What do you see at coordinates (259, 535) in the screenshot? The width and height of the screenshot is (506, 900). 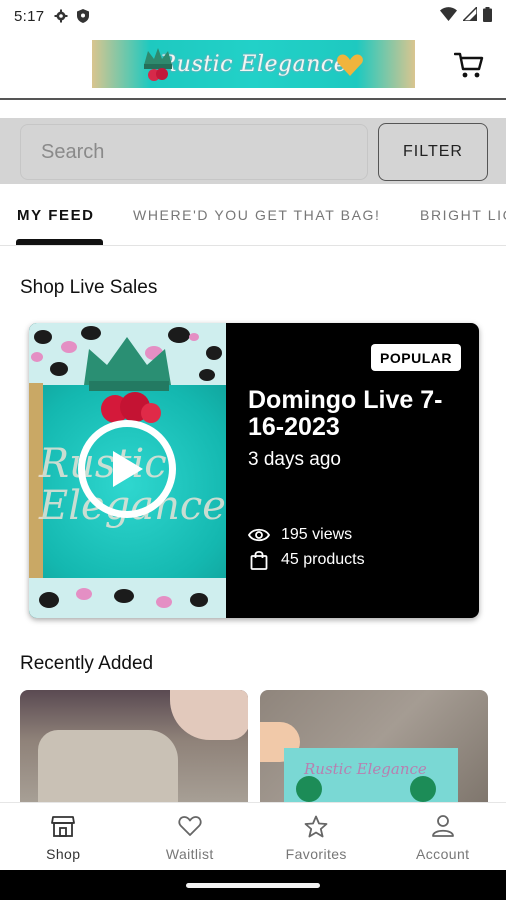 I see `eye-icon` at bounding box center [259, 535].